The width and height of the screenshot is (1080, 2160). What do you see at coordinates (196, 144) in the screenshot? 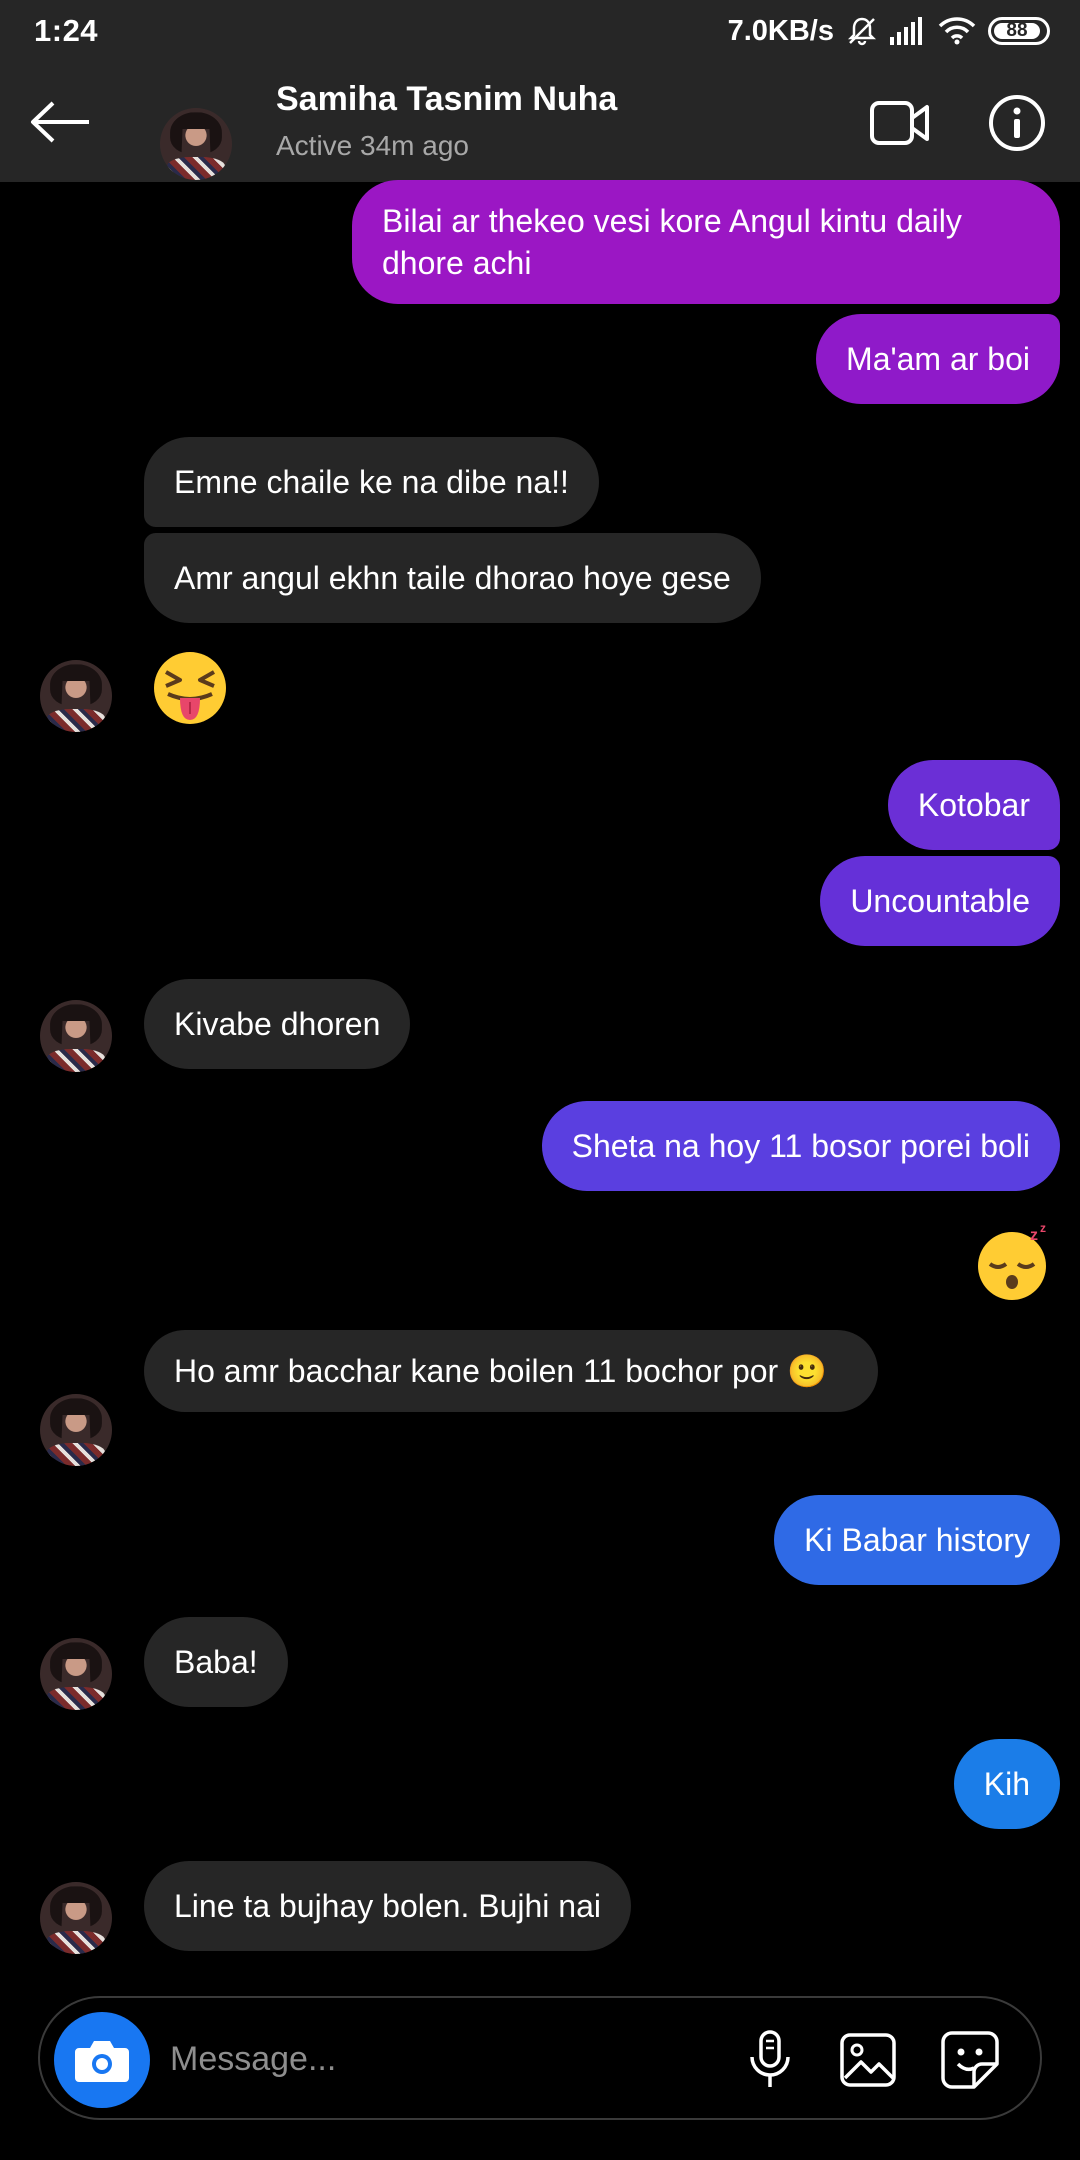
I see `contact-avatar` at bounding box center [196, 144].